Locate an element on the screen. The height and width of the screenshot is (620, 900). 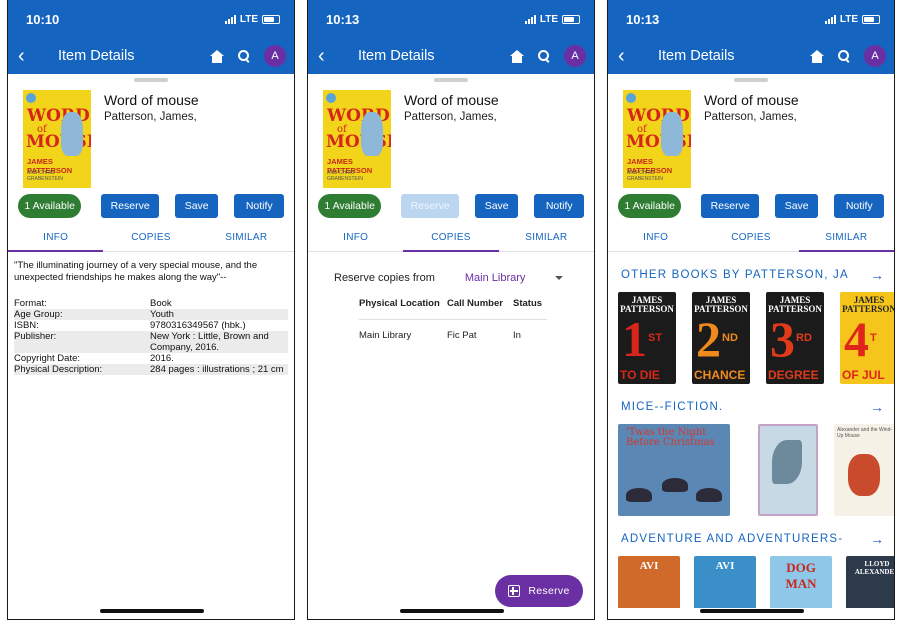
info-value: 9780316349567 (hbk.) is located at coordinates (198, 325).